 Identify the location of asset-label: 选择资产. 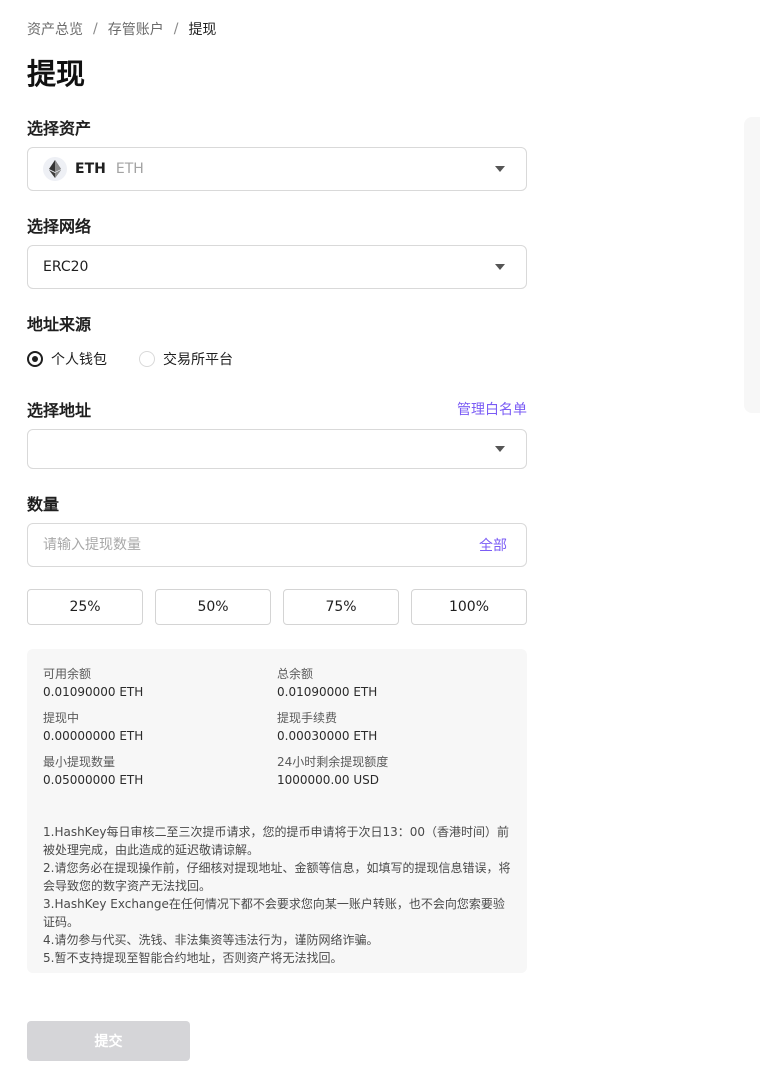
(59, 128).